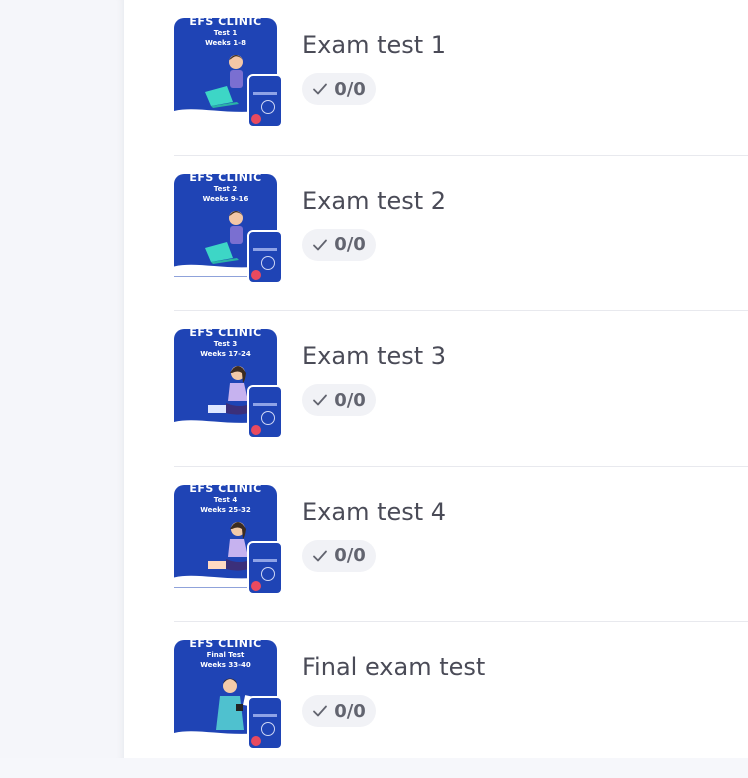 Image resolution: width=748 pixels, height=778 pixels. What do you see at coordinates (374, 512) in the screenshot?
I see `course-title: Exam test 4` at bounding box center [374, 512].